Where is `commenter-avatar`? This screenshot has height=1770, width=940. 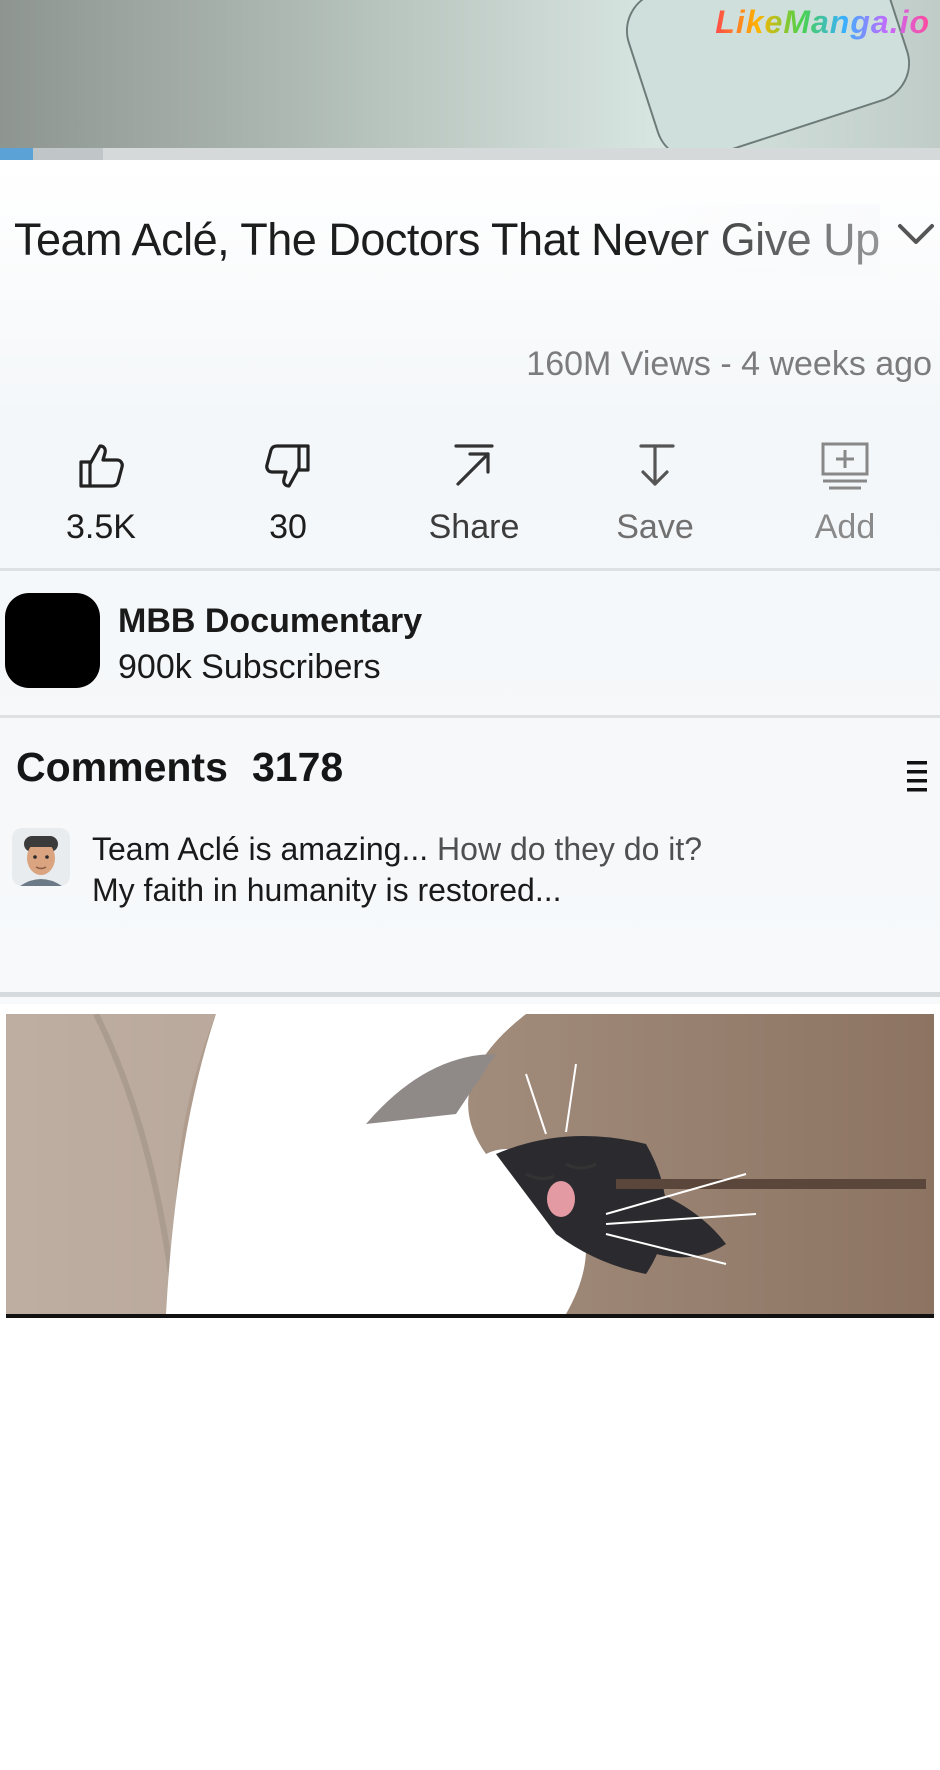
commenter-avatar is located at coordinates (41, 857).